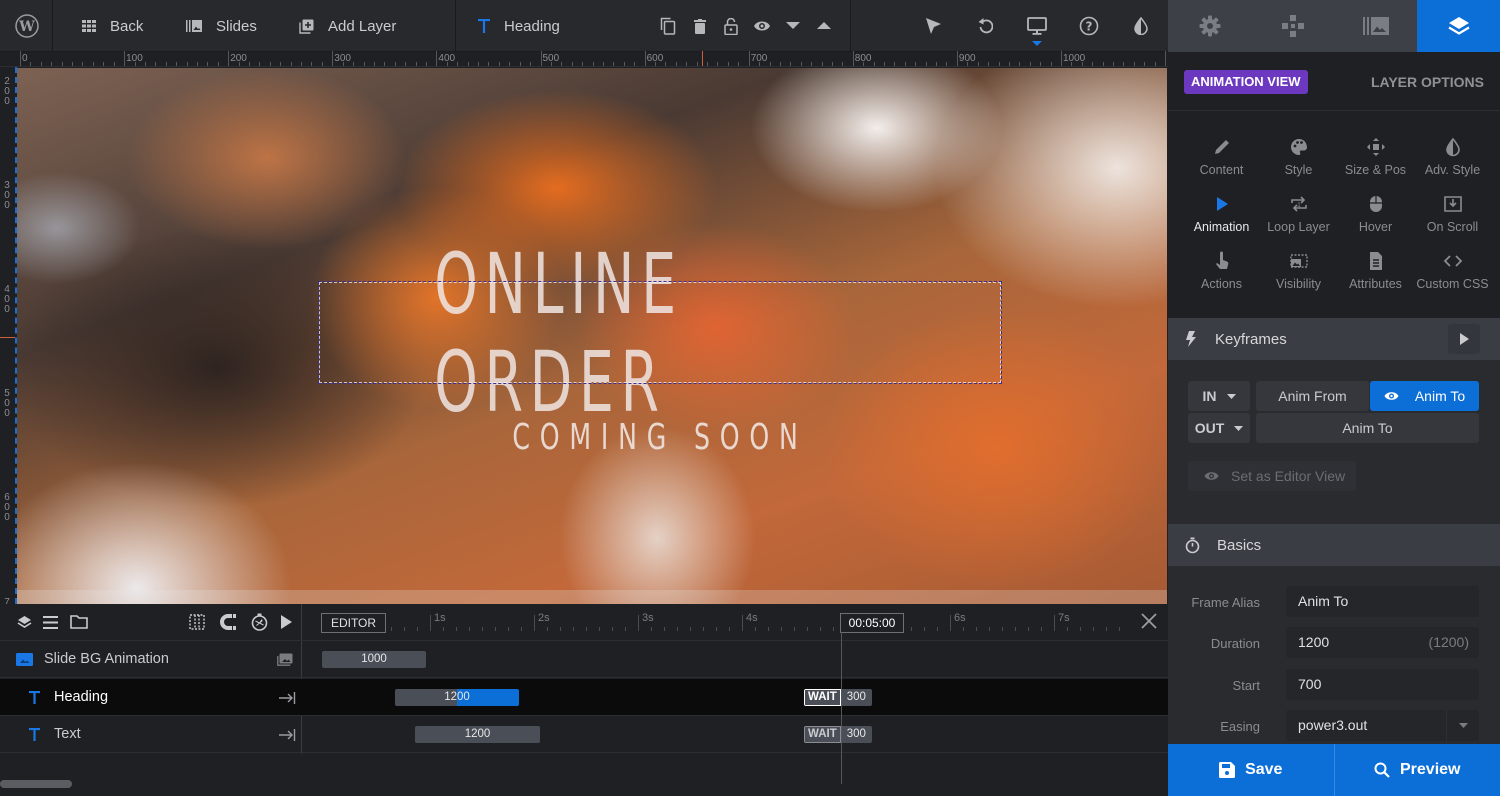 The height and width of the screenshot is (796, 1500). Describe the element at coordinates (1299, 205) in the screenshot. I see `svg-text: 1` at that location.